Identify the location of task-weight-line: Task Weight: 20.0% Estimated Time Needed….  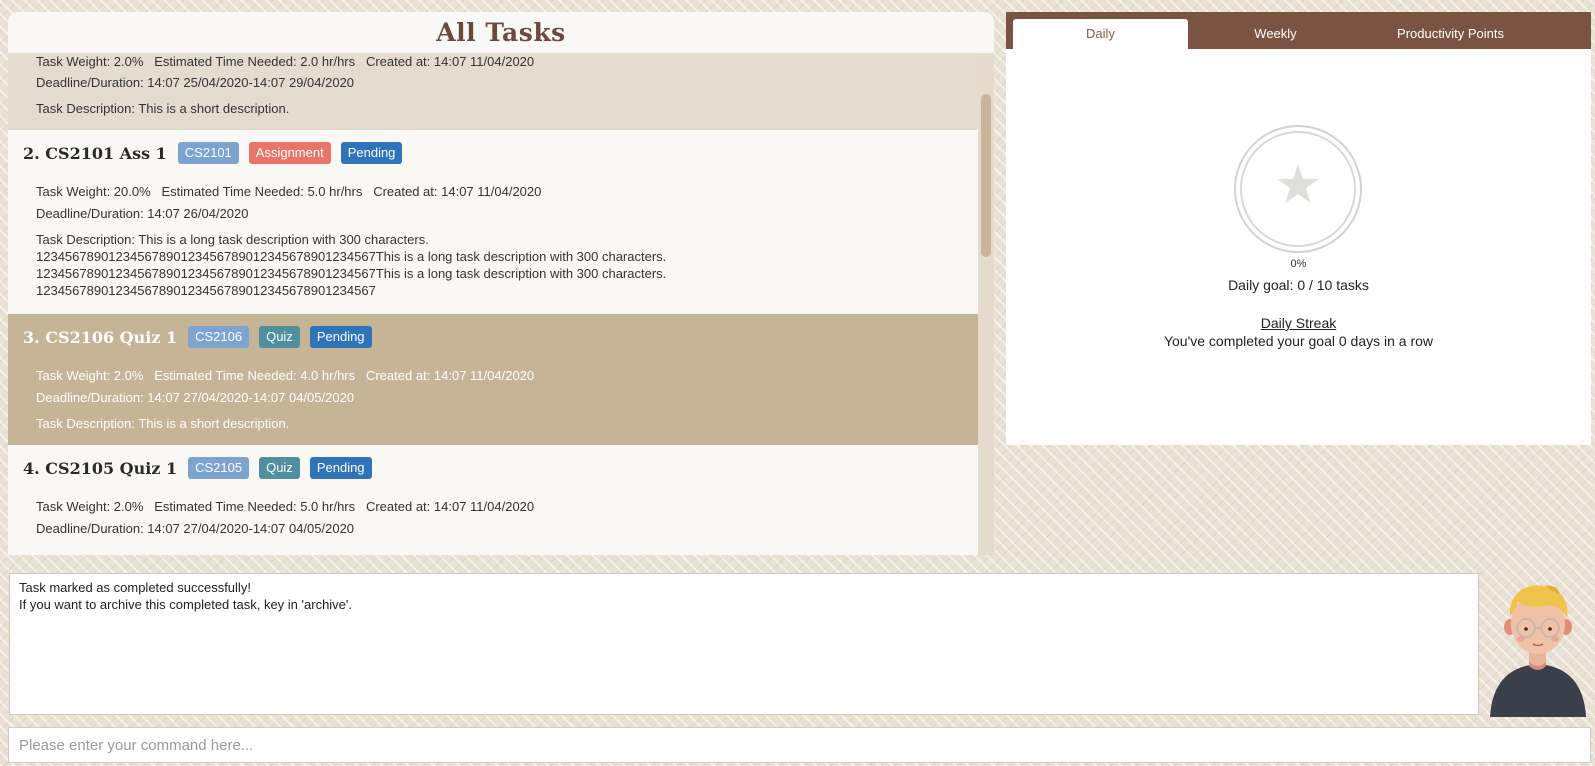
(289, 191).